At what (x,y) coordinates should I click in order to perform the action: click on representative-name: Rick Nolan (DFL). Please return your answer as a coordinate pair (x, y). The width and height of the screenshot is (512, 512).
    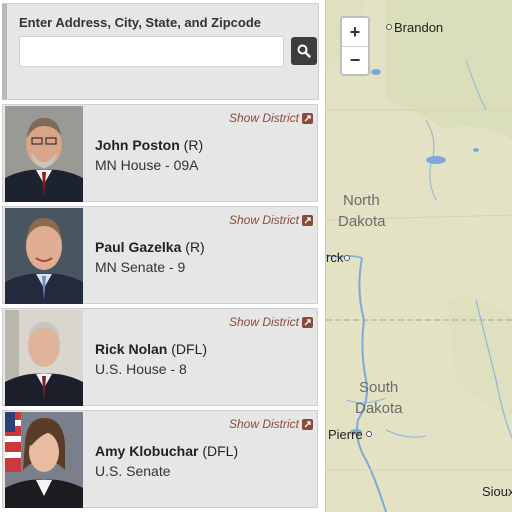
    Looking at the image, I should click on (151, 349).